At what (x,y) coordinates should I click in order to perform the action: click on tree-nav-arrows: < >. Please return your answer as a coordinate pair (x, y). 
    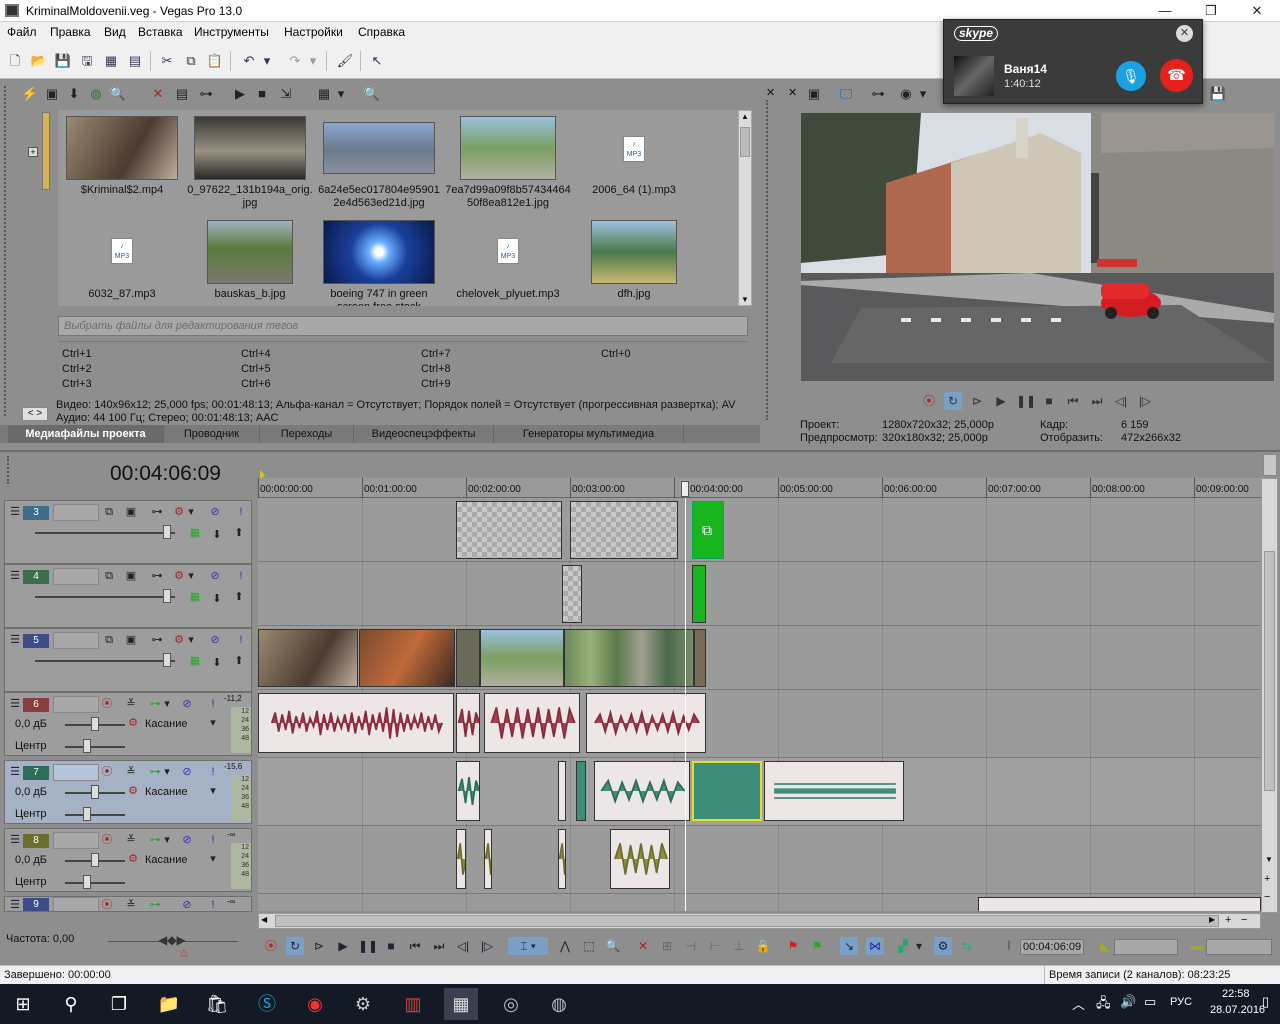
    Looking at the image, I should click on (35, 414).